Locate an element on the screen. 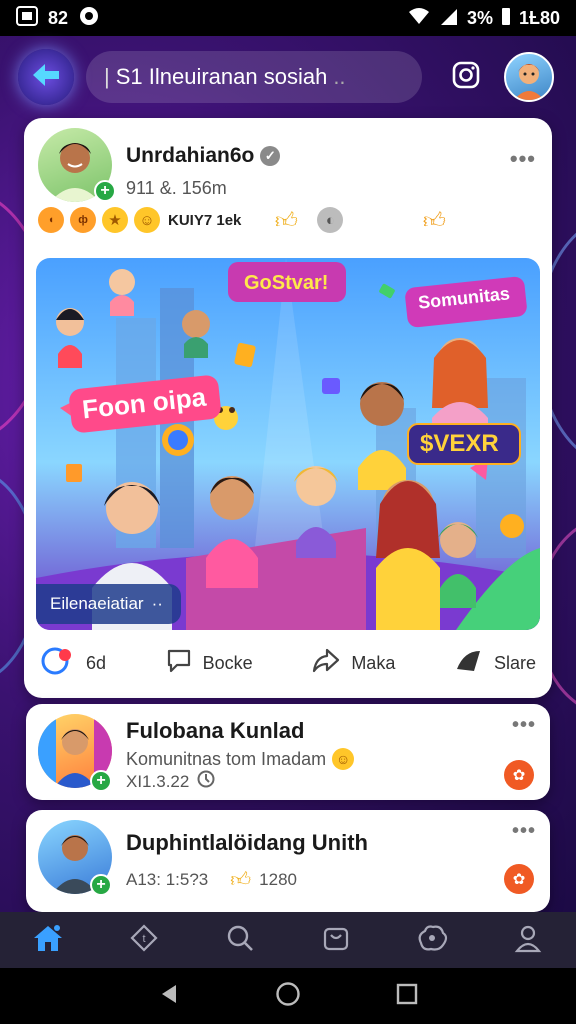 The width and height of the screenshot is (576, 1024). item-meta-row: XI1.3.22 is located at coordinates (170, 781).